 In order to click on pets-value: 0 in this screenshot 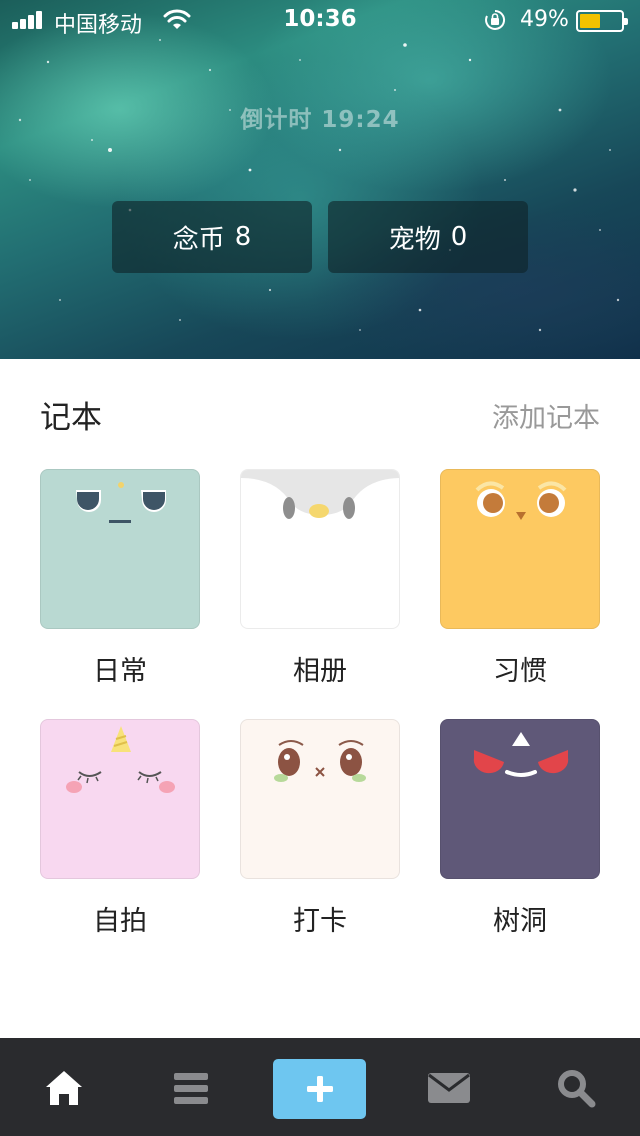, I will do `click(459, 237)`.